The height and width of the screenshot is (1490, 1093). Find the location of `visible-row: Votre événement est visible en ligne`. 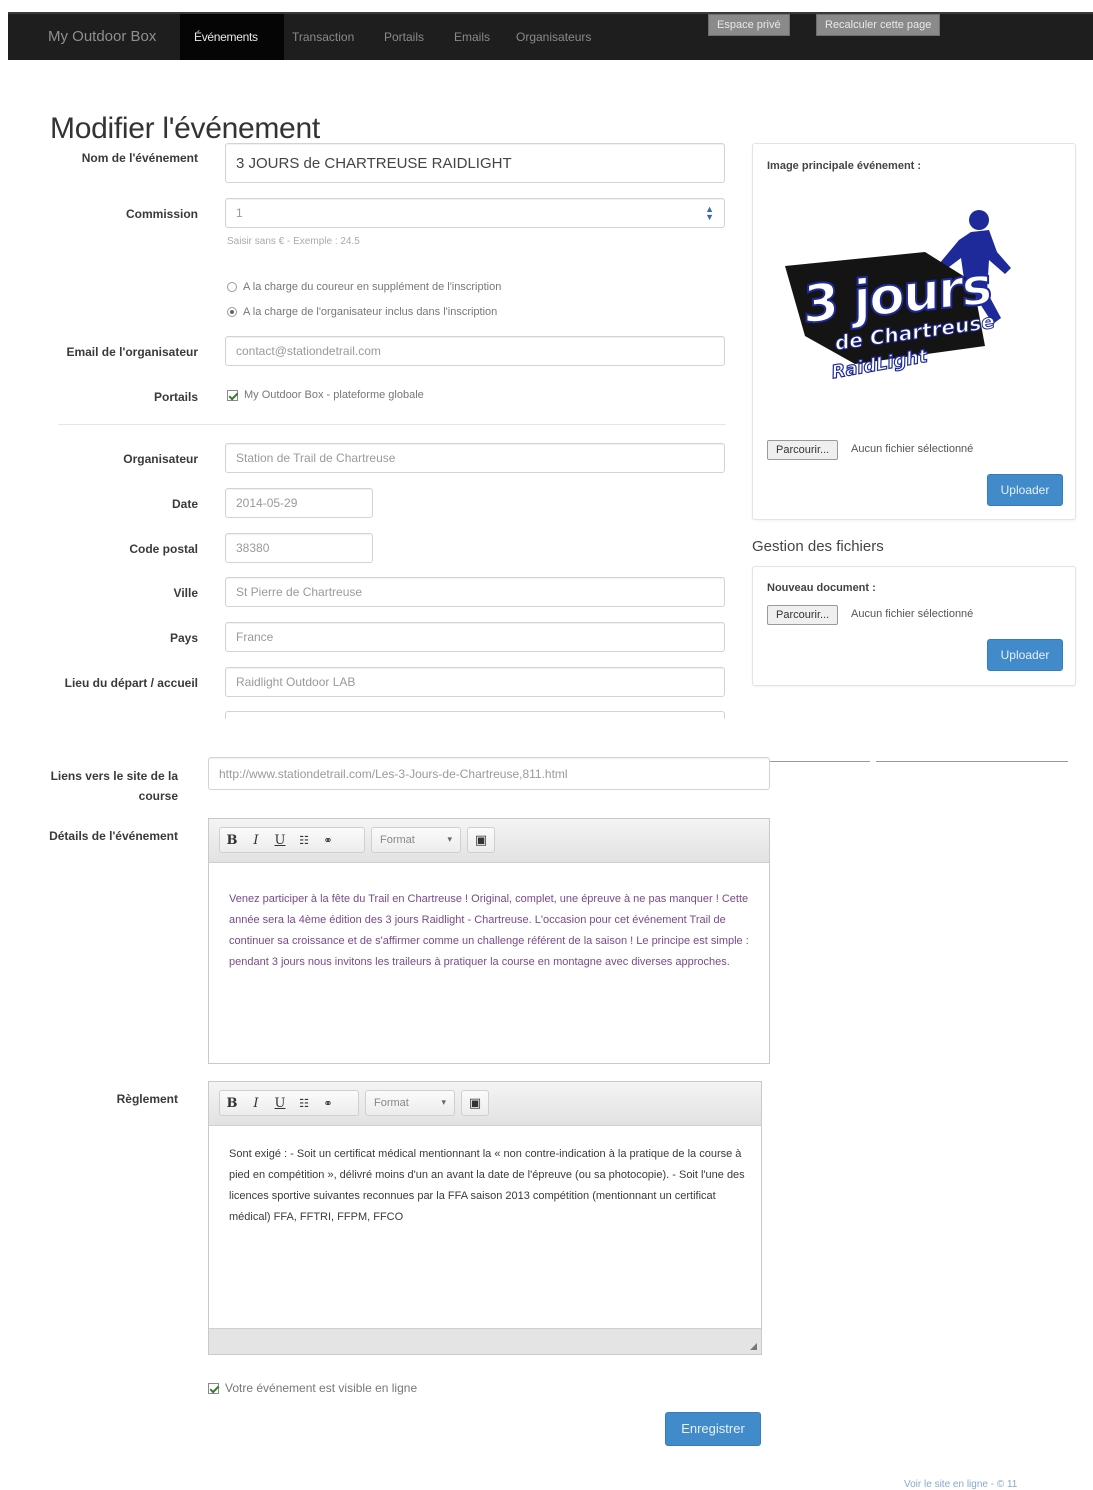

visible-row: Votre événement est visible en ligne is located at coordinates (312, 1388).